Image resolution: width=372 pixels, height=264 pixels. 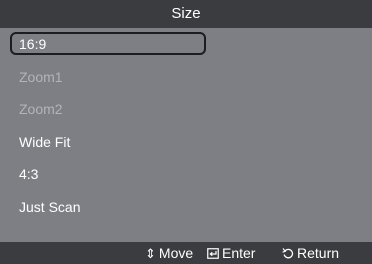 What do you see at coordinates (239, 253) in the screenshot?
I see `enter-label: Enter` at bounding box center [239, 253].